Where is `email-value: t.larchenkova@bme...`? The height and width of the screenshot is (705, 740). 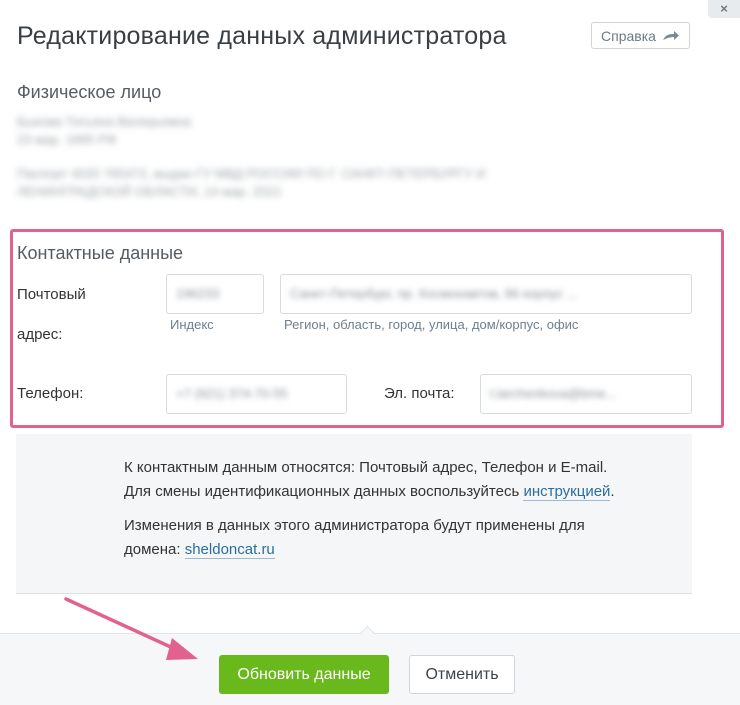
email-value: t.larchenkova@bme... is located at coordinates (553, 393).